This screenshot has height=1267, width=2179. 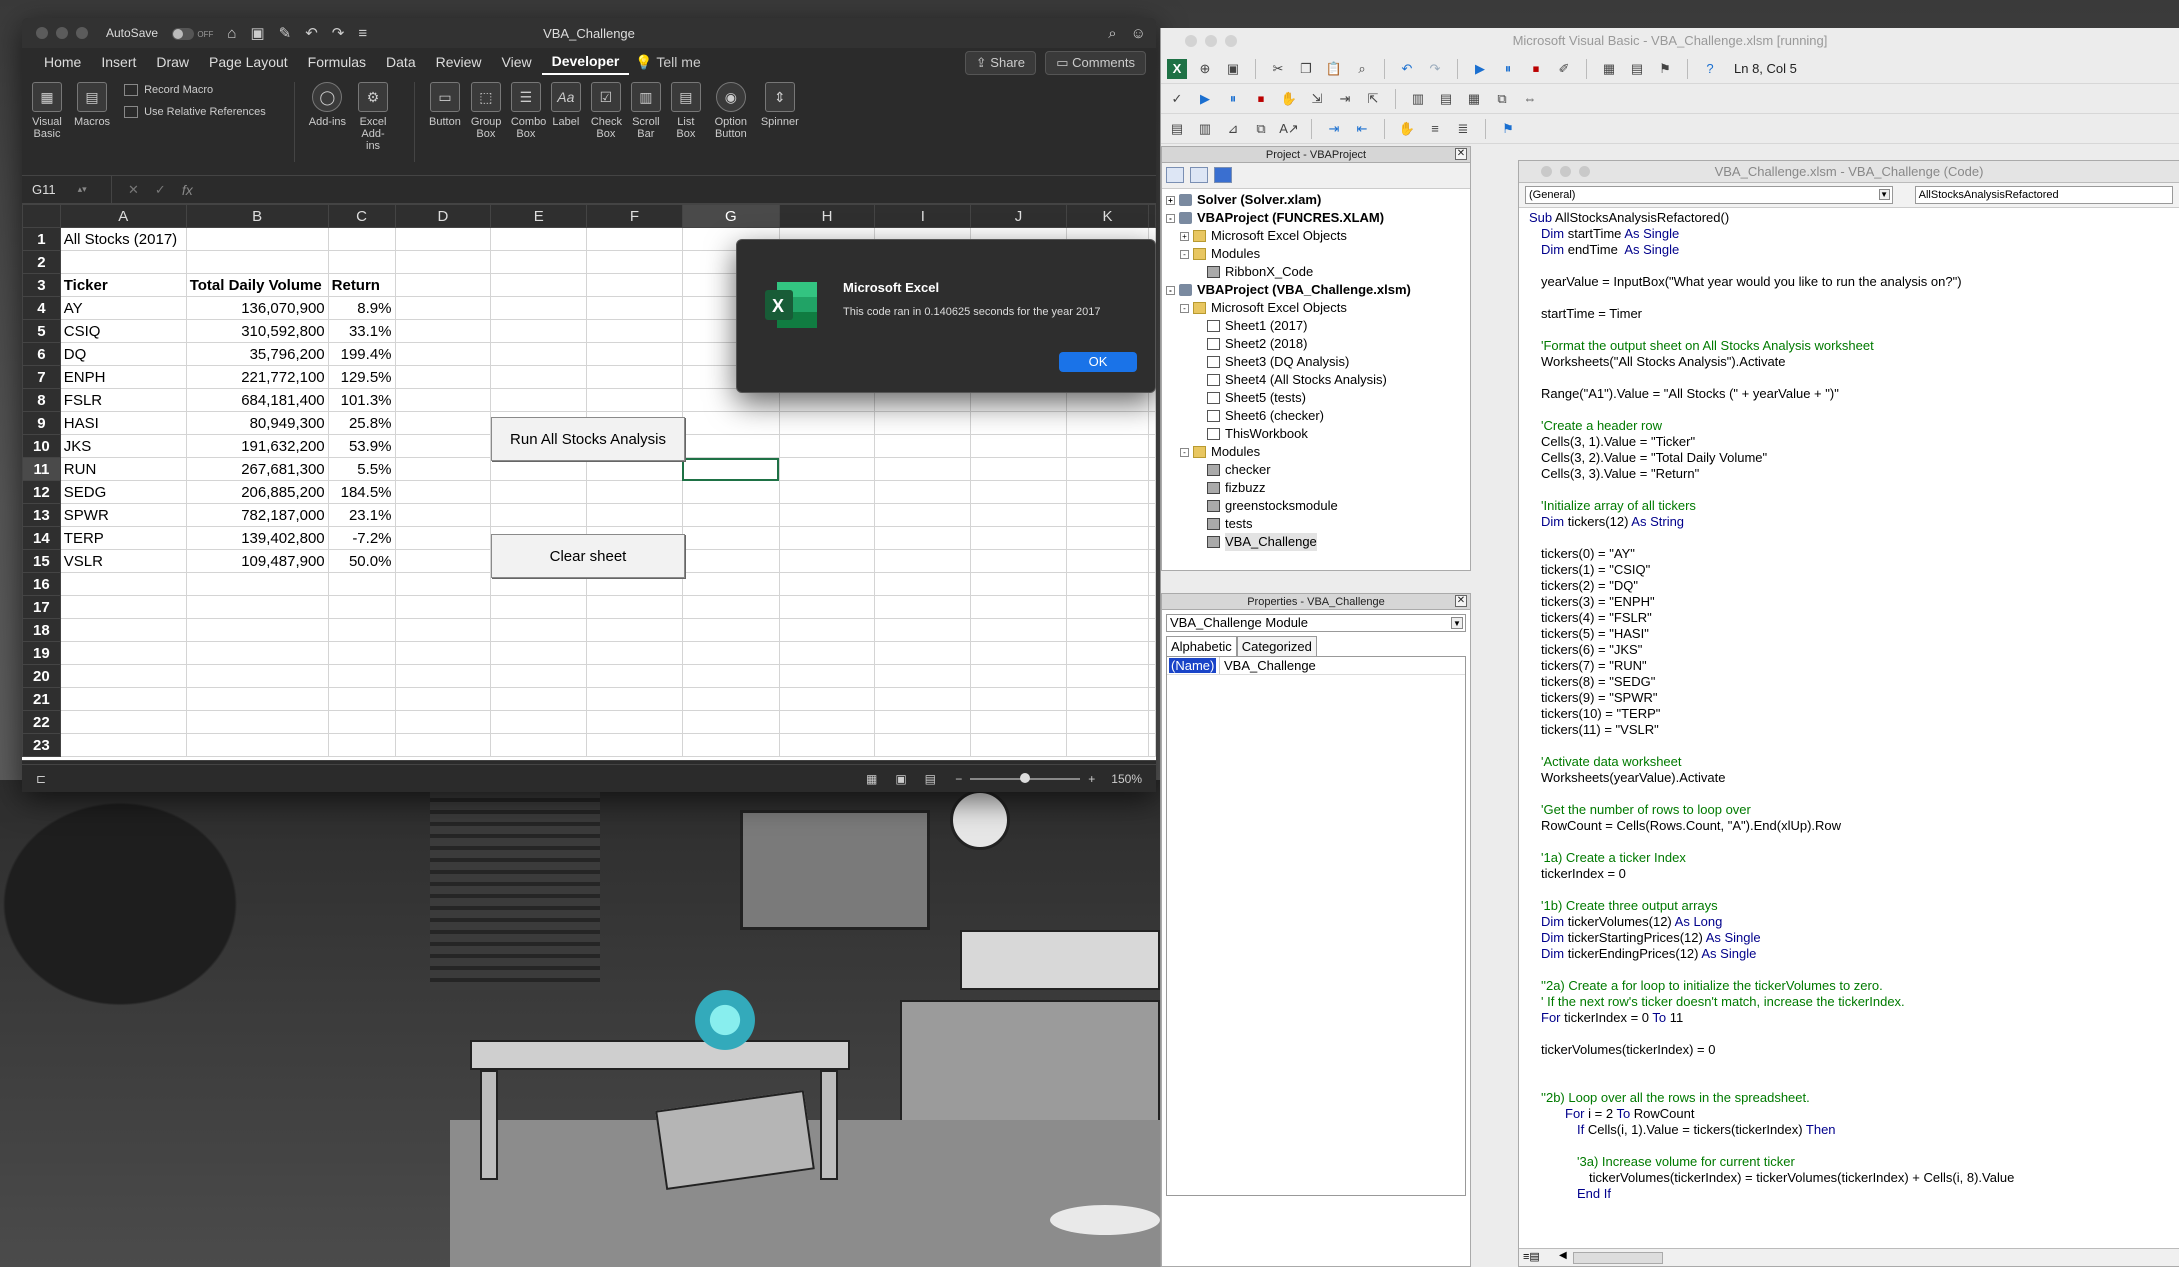 What do you see at coordinates (485, 111) in the screenshot?
I see `group-box-control: ⬚ Group Box` at bounding box center [485, 111].